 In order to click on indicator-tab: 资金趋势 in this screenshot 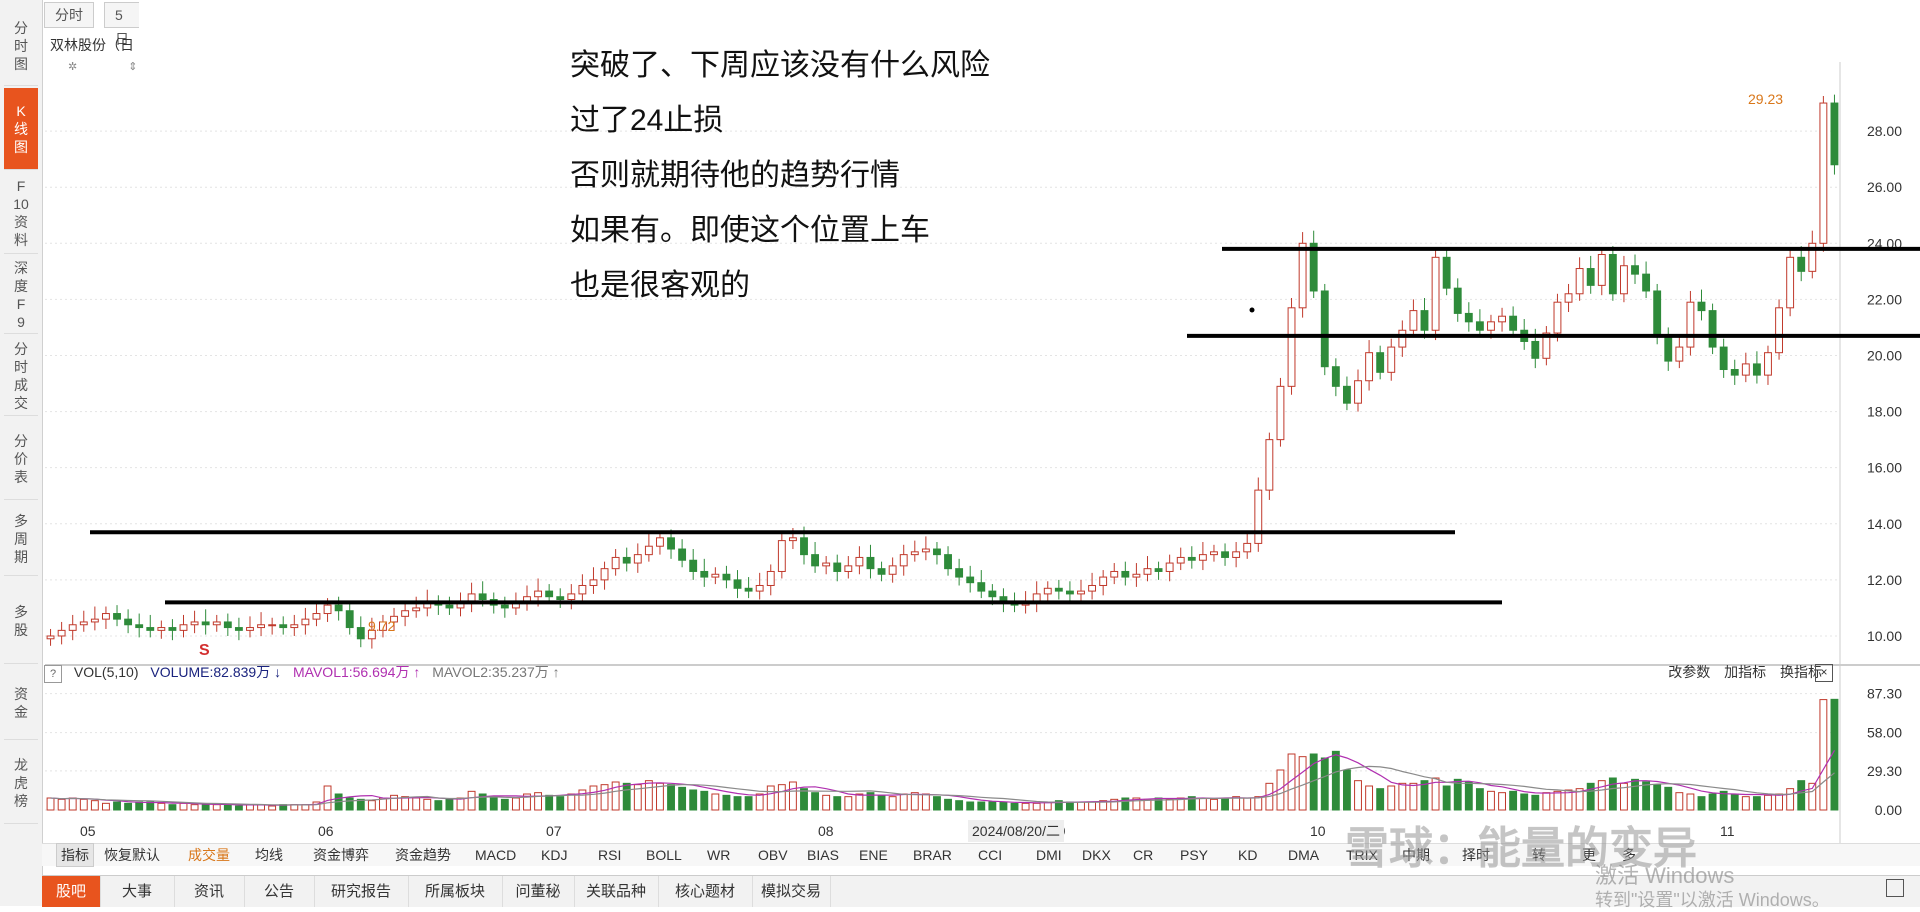, I will do `click(423, 855)`.